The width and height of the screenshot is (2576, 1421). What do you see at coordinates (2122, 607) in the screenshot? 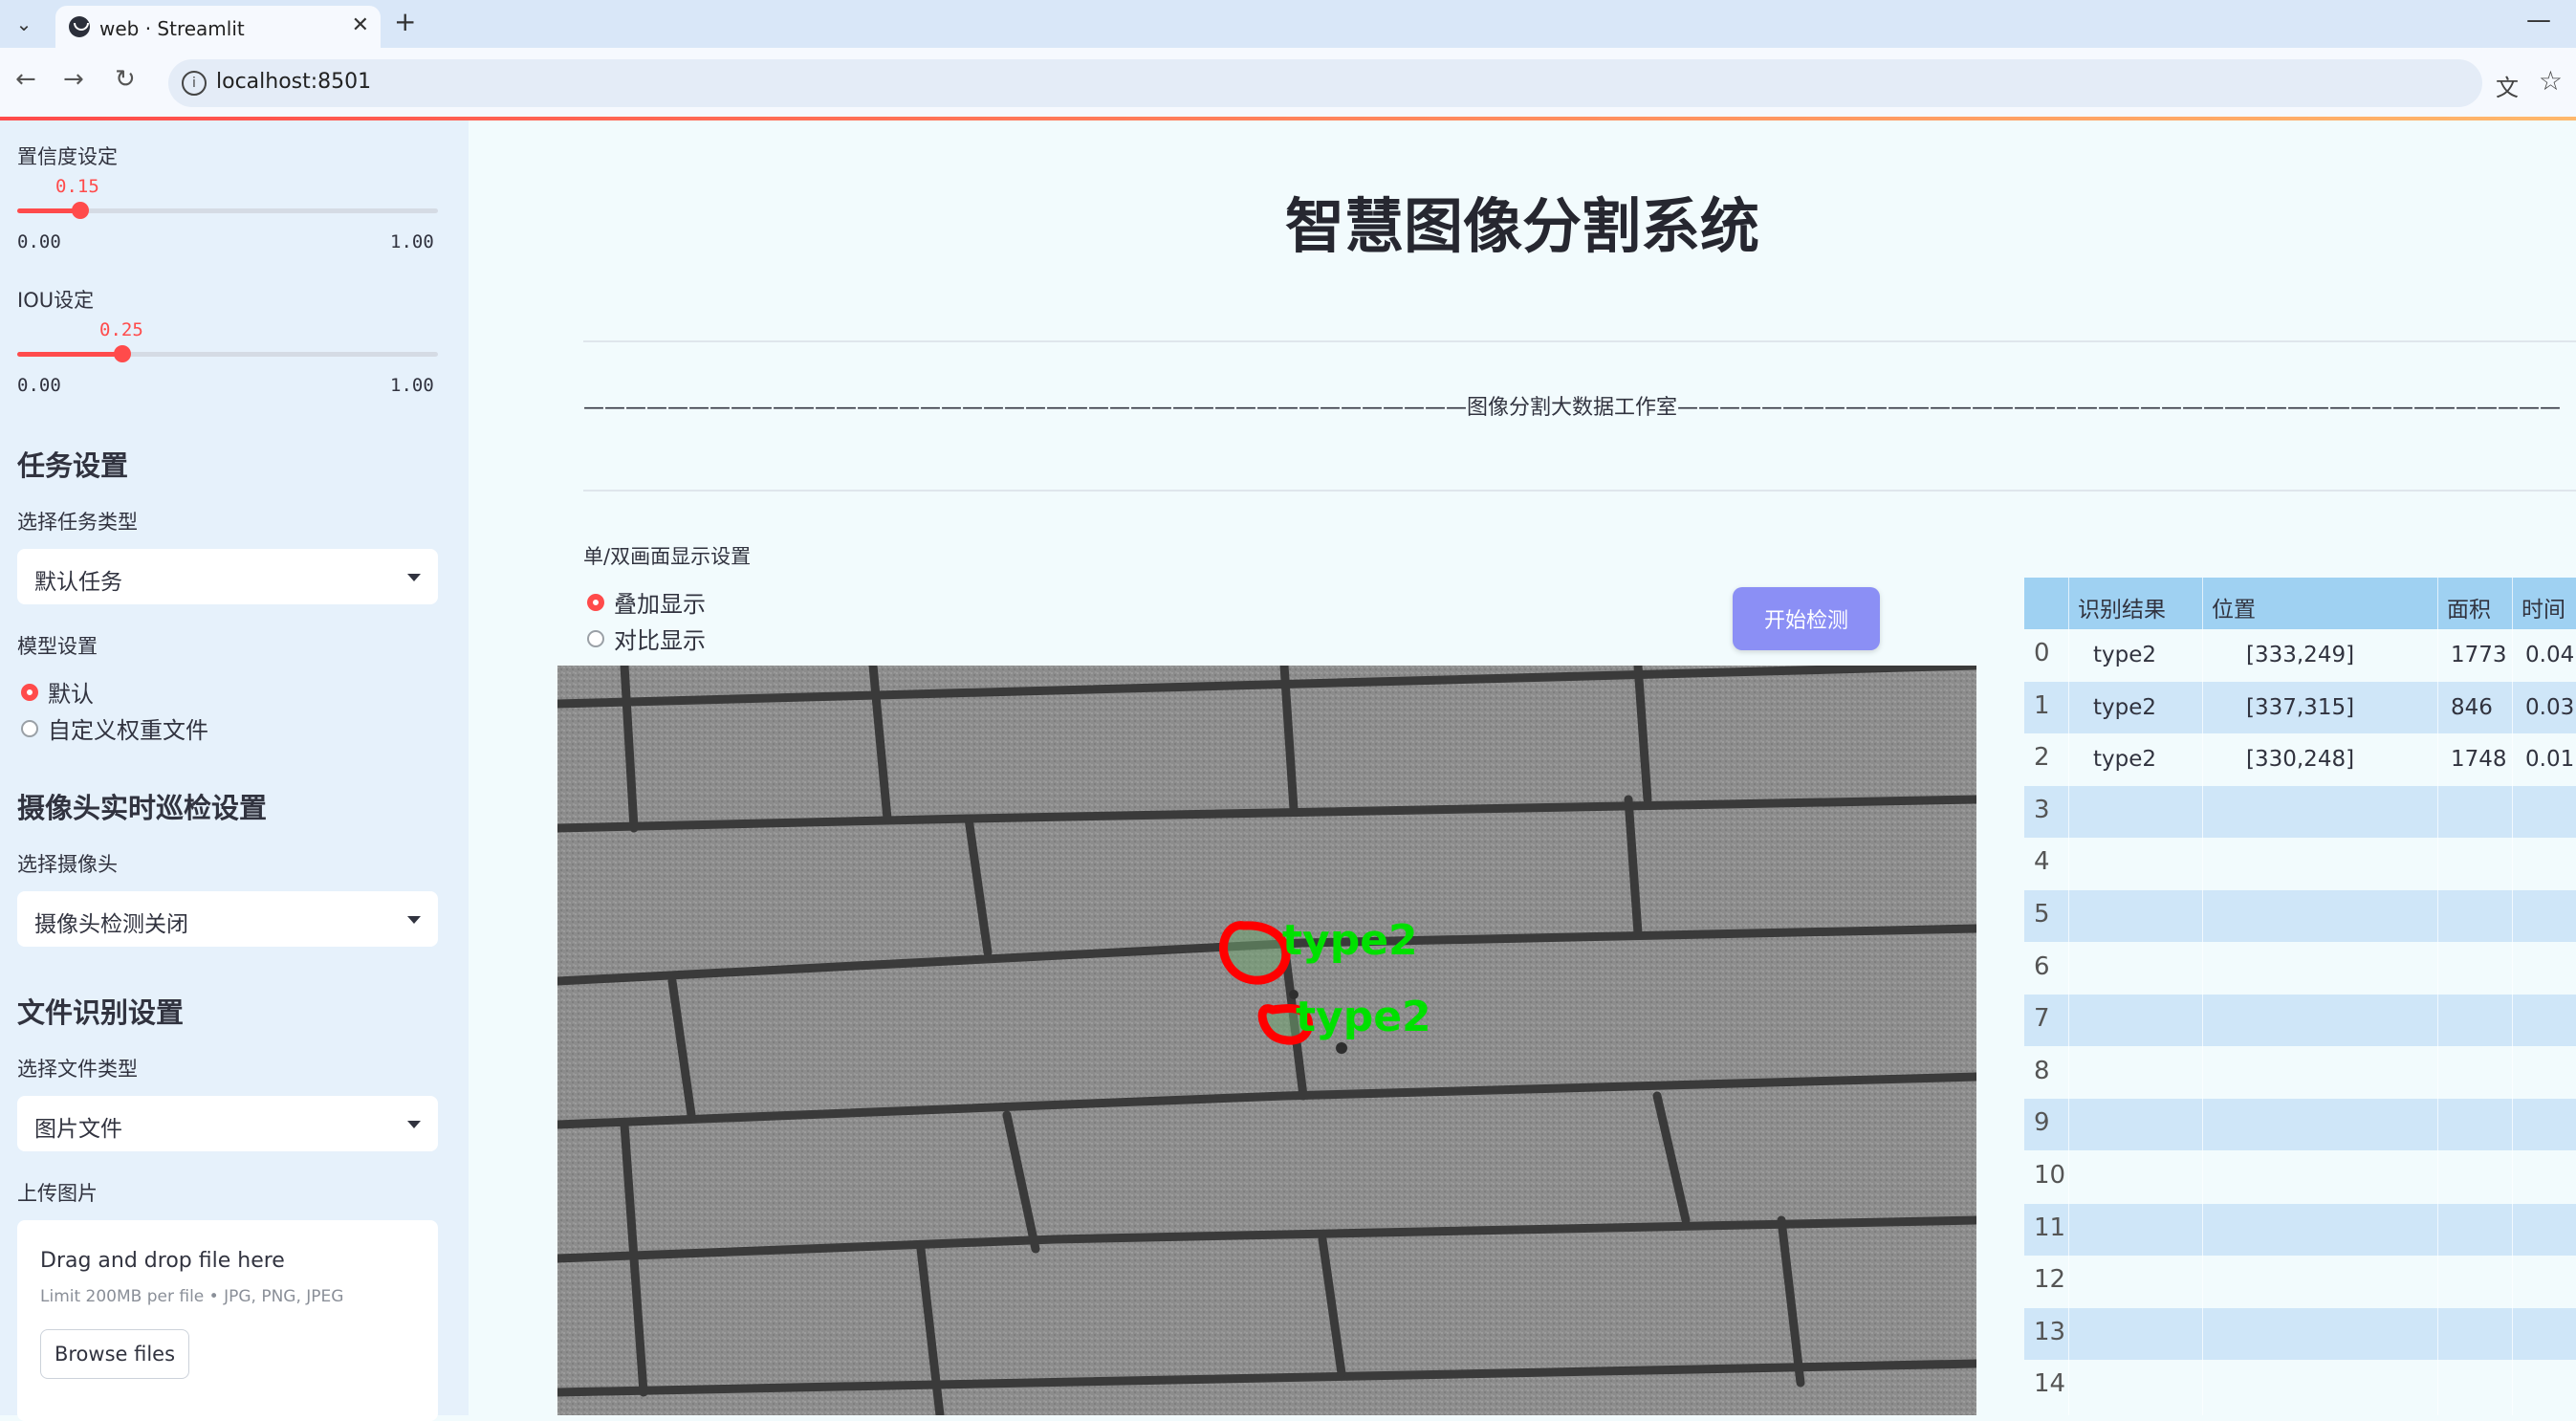
I see `col-header-result: 识别结果` at bounding box center [2122, 607].